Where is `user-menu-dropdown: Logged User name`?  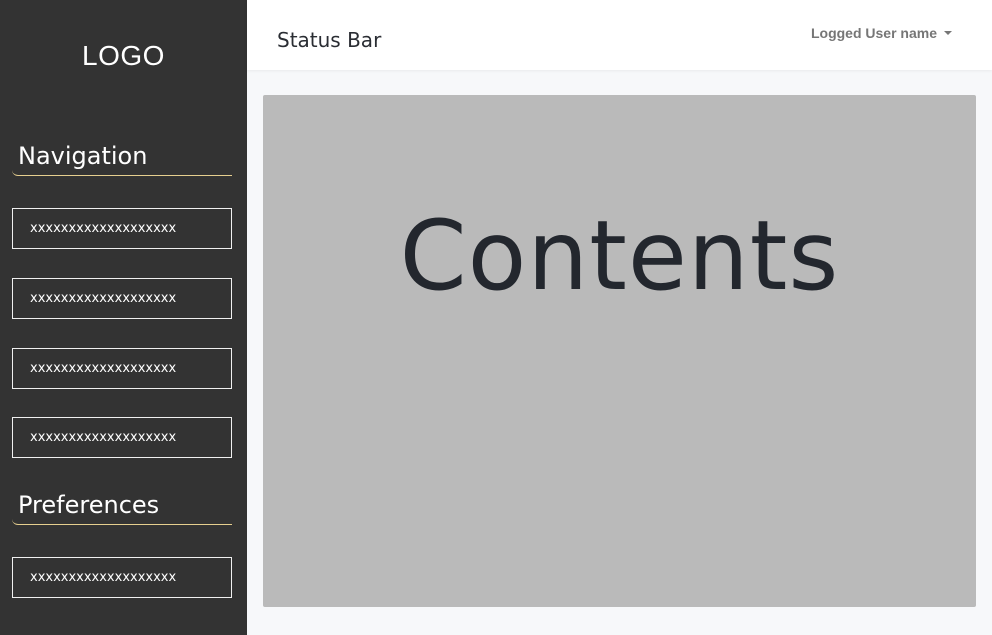
user-menu-dropdown: Logged User name is located at coordinates (881, 33).